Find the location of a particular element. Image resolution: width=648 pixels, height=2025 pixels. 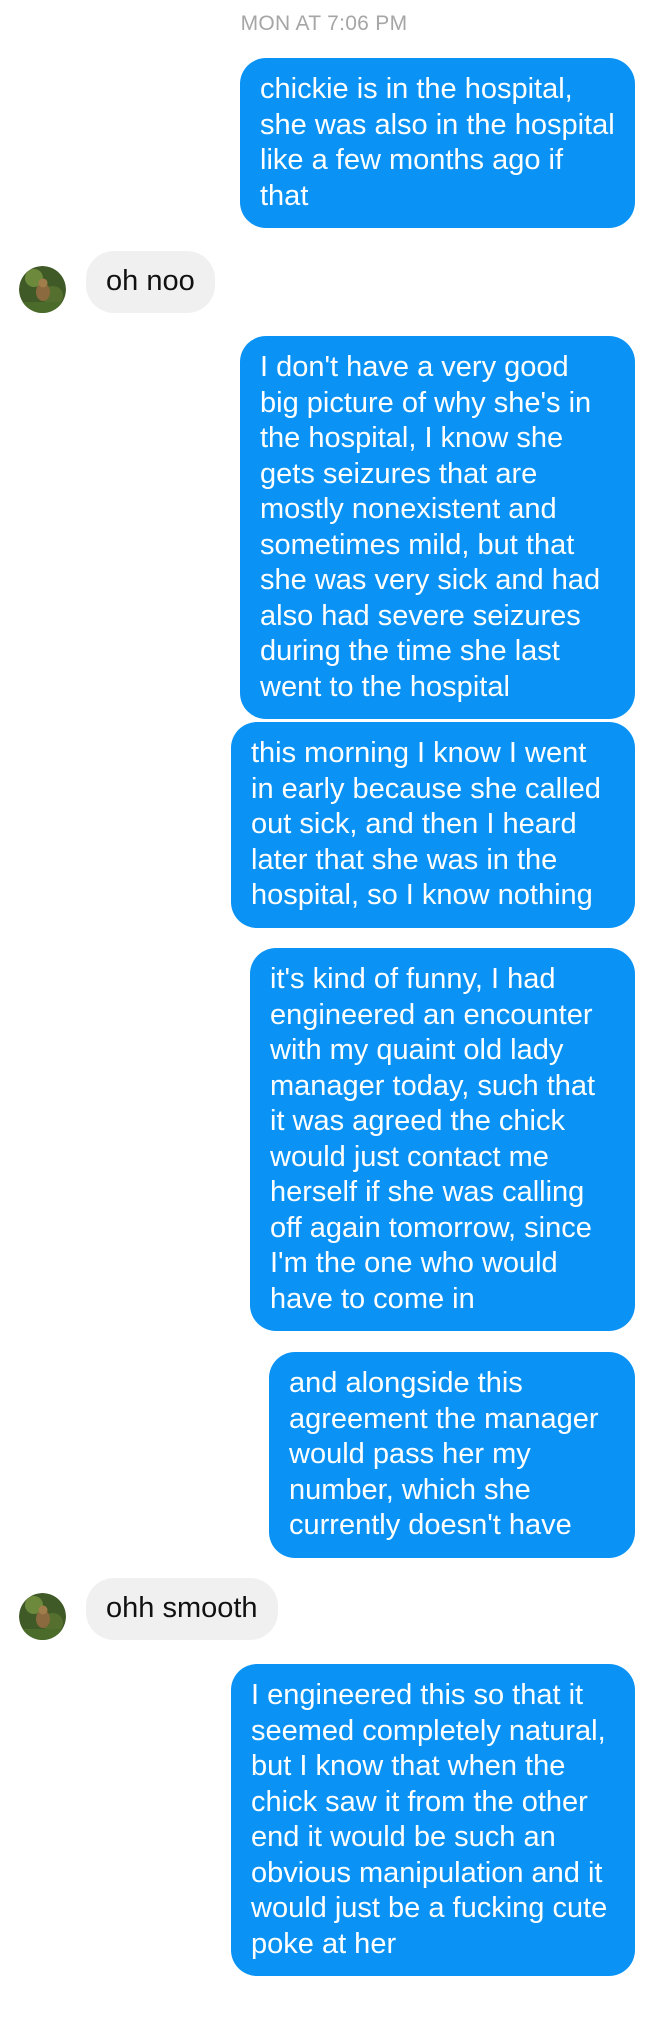

message-text: oh noo is located at coordinates (150, 281).